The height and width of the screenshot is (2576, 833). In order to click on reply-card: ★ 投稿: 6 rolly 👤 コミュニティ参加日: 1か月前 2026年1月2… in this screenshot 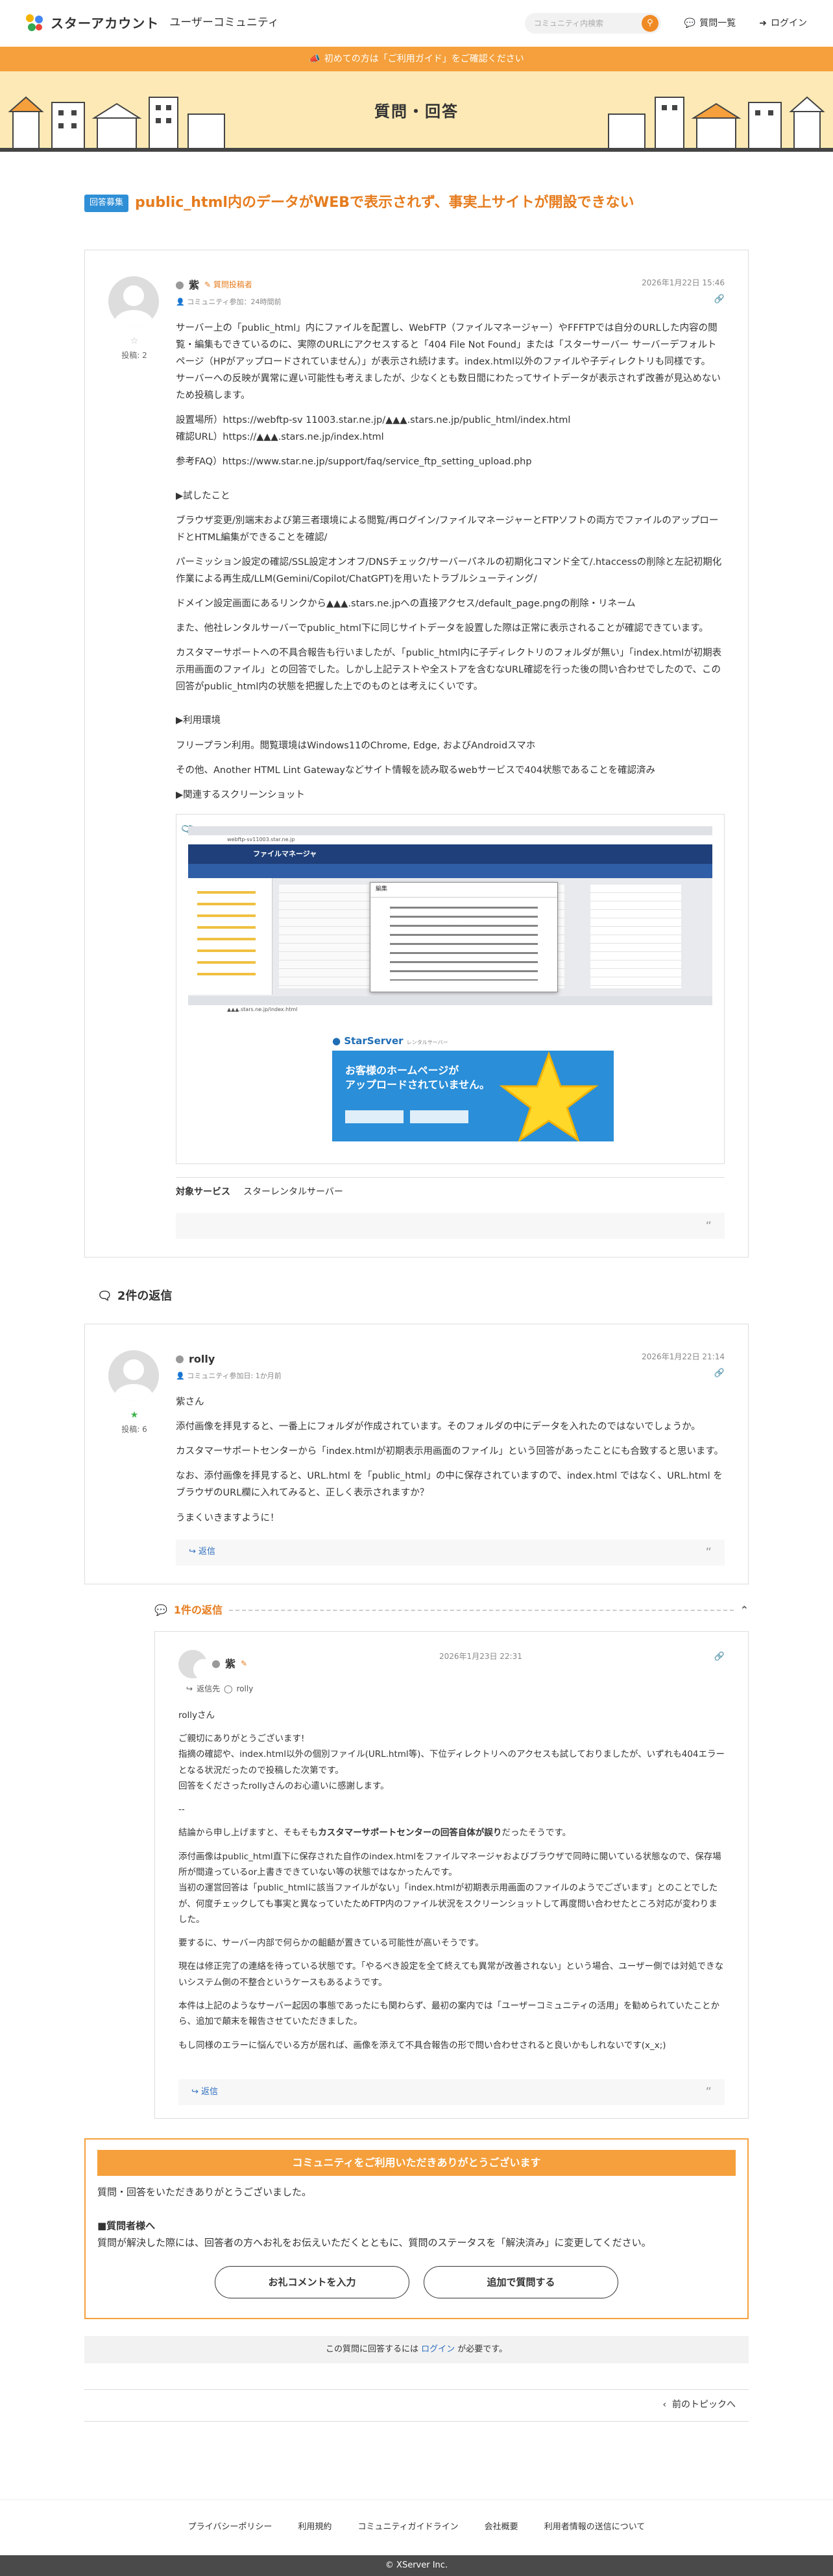, I will do `click(416, 1453)`.